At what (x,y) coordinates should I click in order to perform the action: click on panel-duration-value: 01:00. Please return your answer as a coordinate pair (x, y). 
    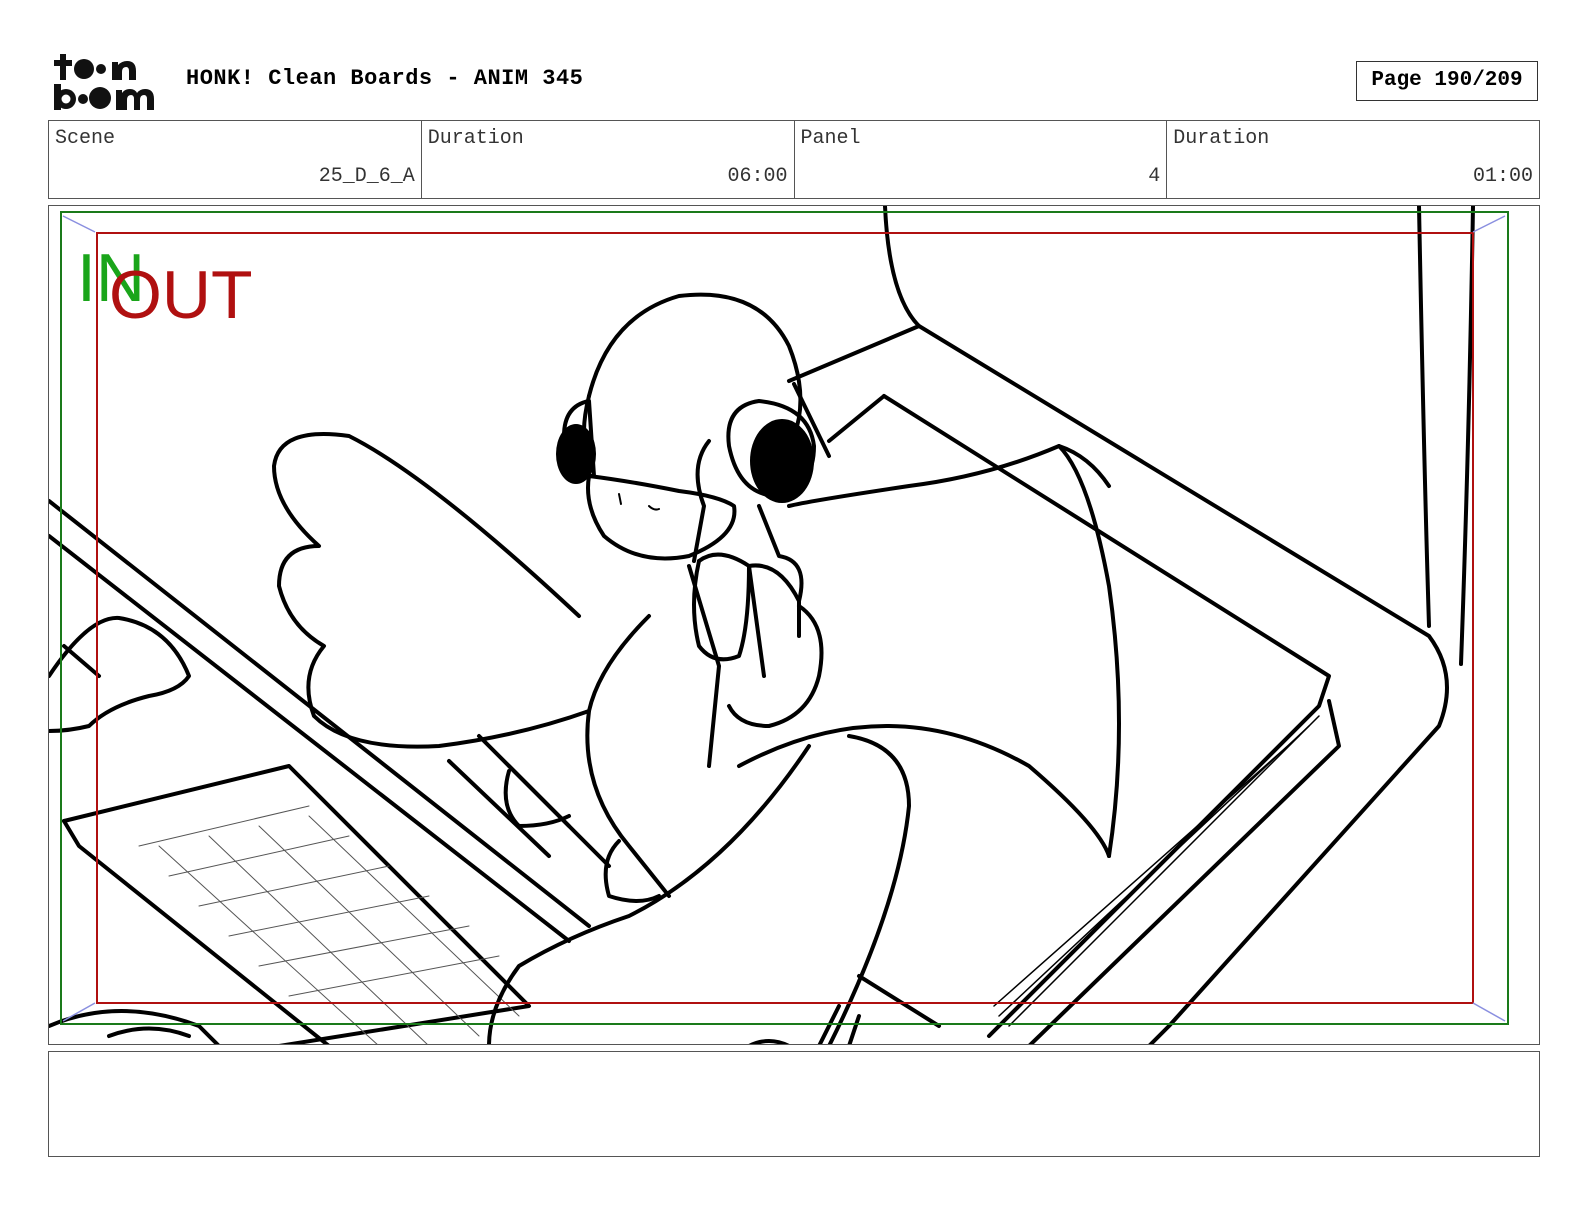
    Looking at the image, I should click on (1502, 176).